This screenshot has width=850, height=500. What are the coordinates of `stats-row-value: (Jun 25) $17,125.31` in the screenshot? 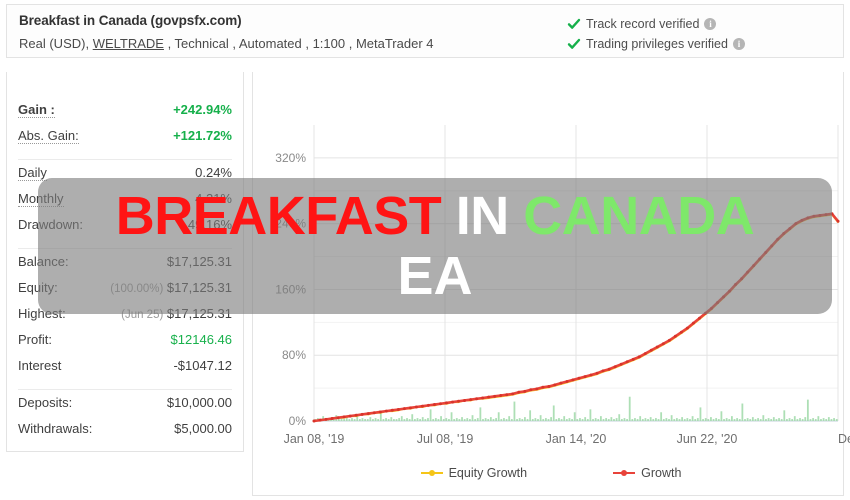 It's located at (176, 313).